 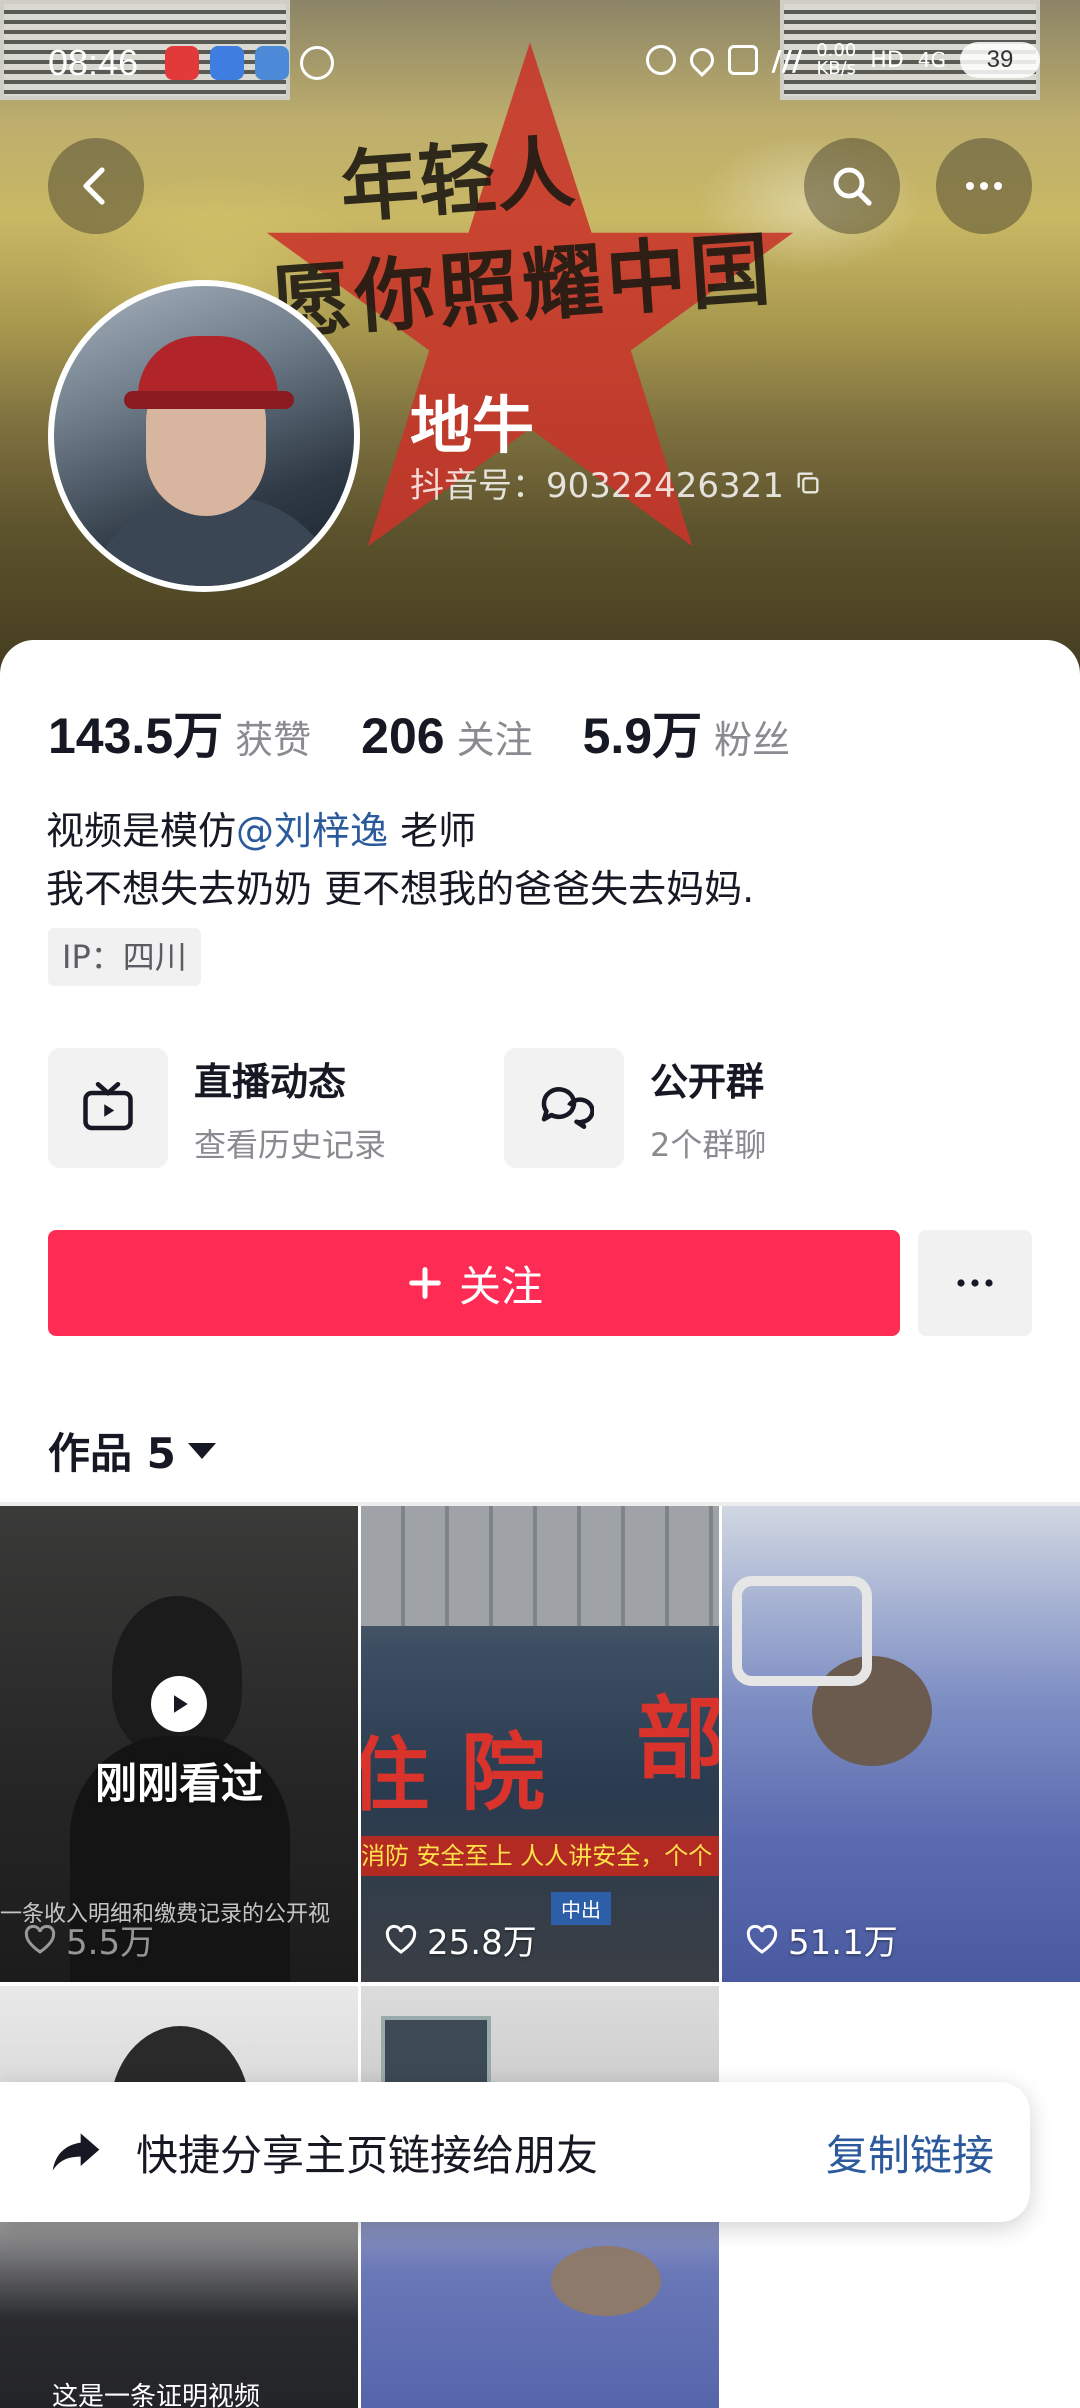 I want to click on recently-watched-label: 刚刚看过, so click(x=178, y=1783).